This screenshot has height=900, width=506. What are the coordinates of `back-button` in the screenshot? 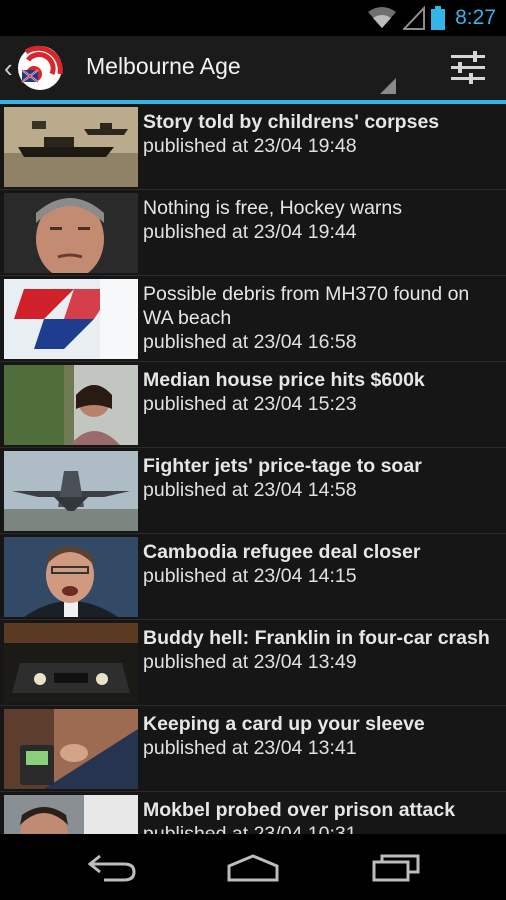 It's located at (112, 867).